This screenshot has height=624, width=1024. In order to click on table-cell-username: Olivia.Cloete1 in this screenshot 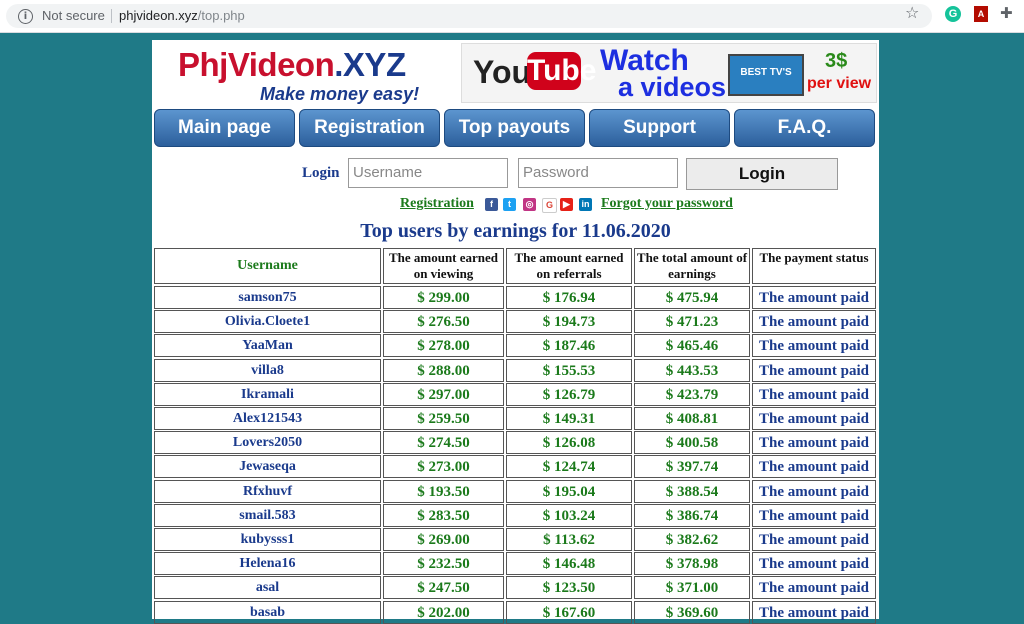, I will do `click(267, 321)`.